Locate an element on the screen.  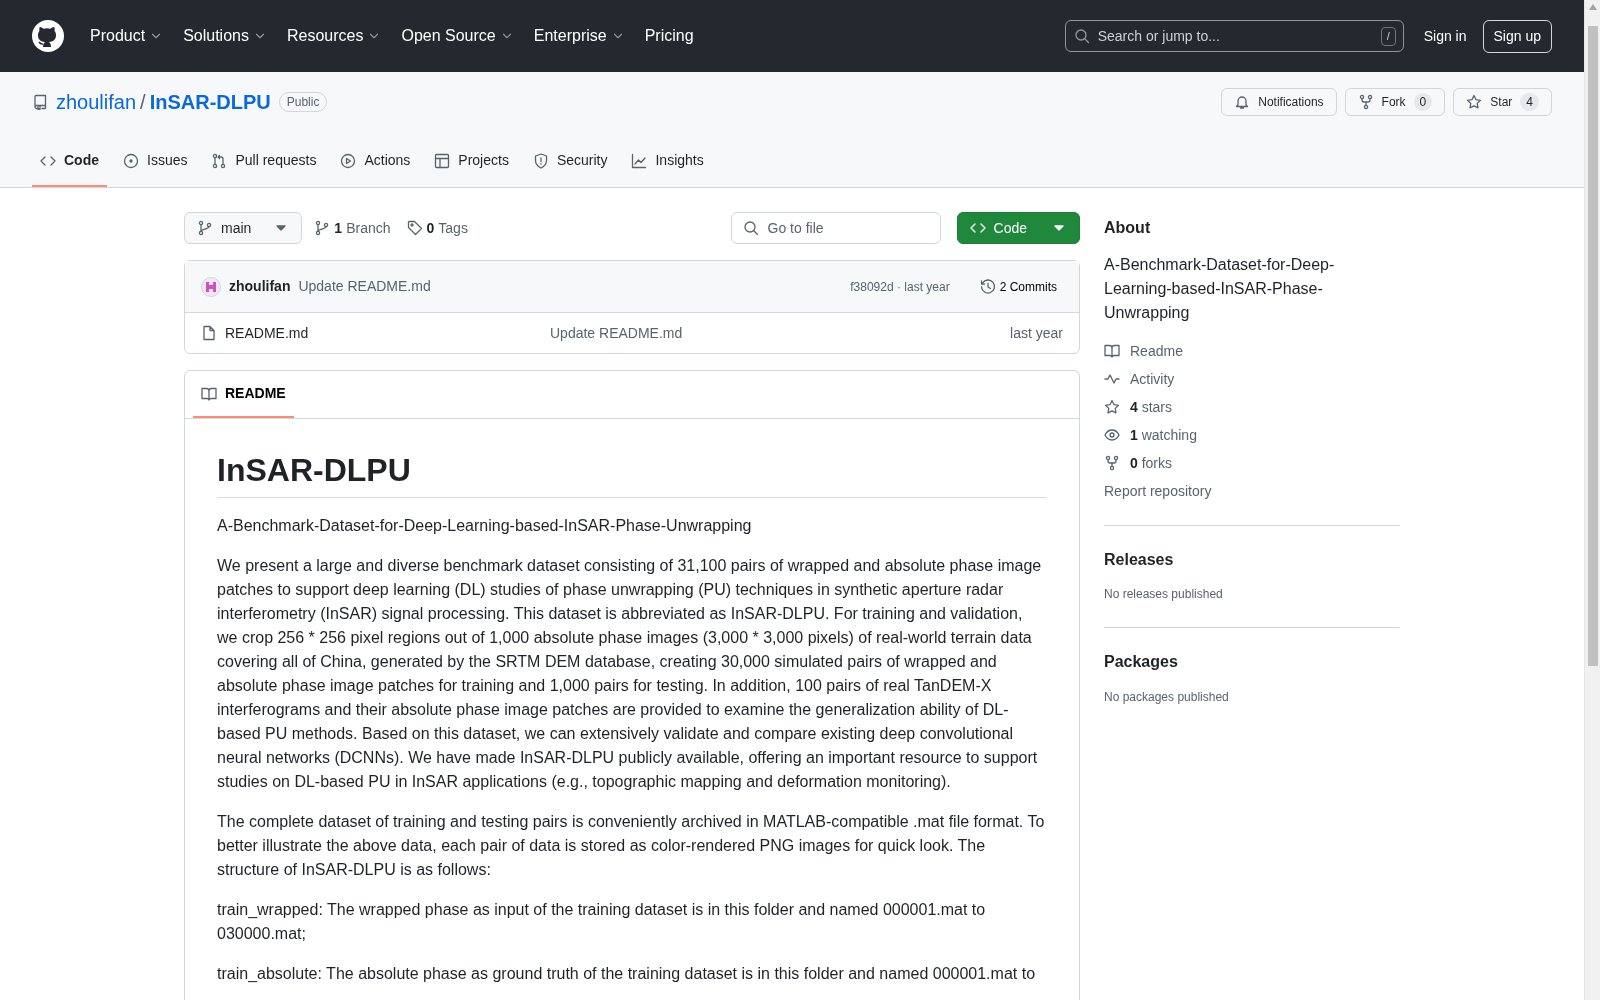
graph-icon is located at coordinates (639, 160).